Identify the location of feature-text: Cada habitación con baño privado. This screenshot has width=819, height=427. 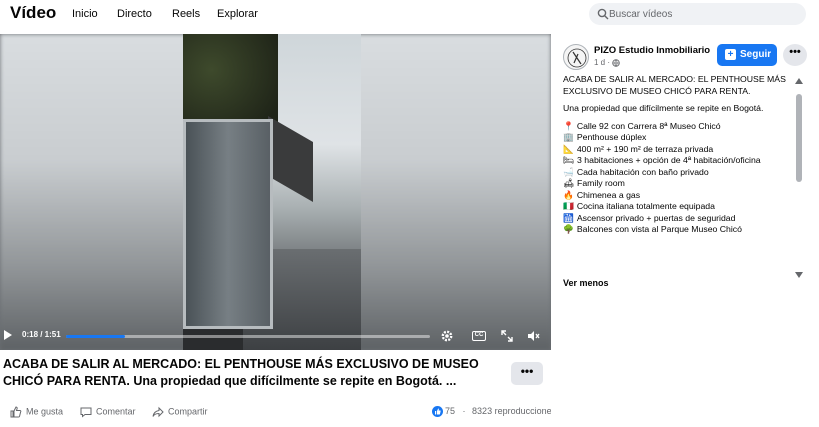
(642, 171).